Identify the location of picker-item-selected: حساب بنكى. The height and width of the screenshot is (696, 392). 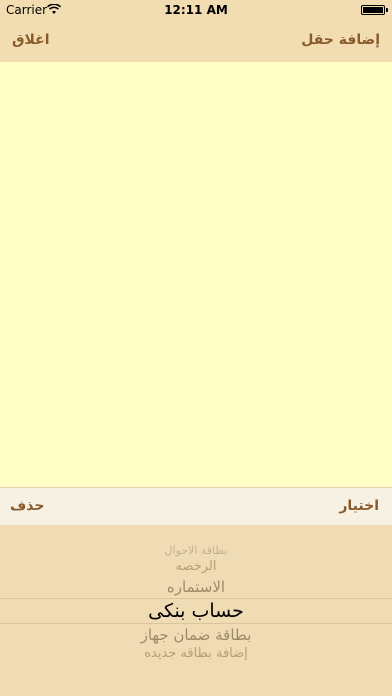
(196, 611).